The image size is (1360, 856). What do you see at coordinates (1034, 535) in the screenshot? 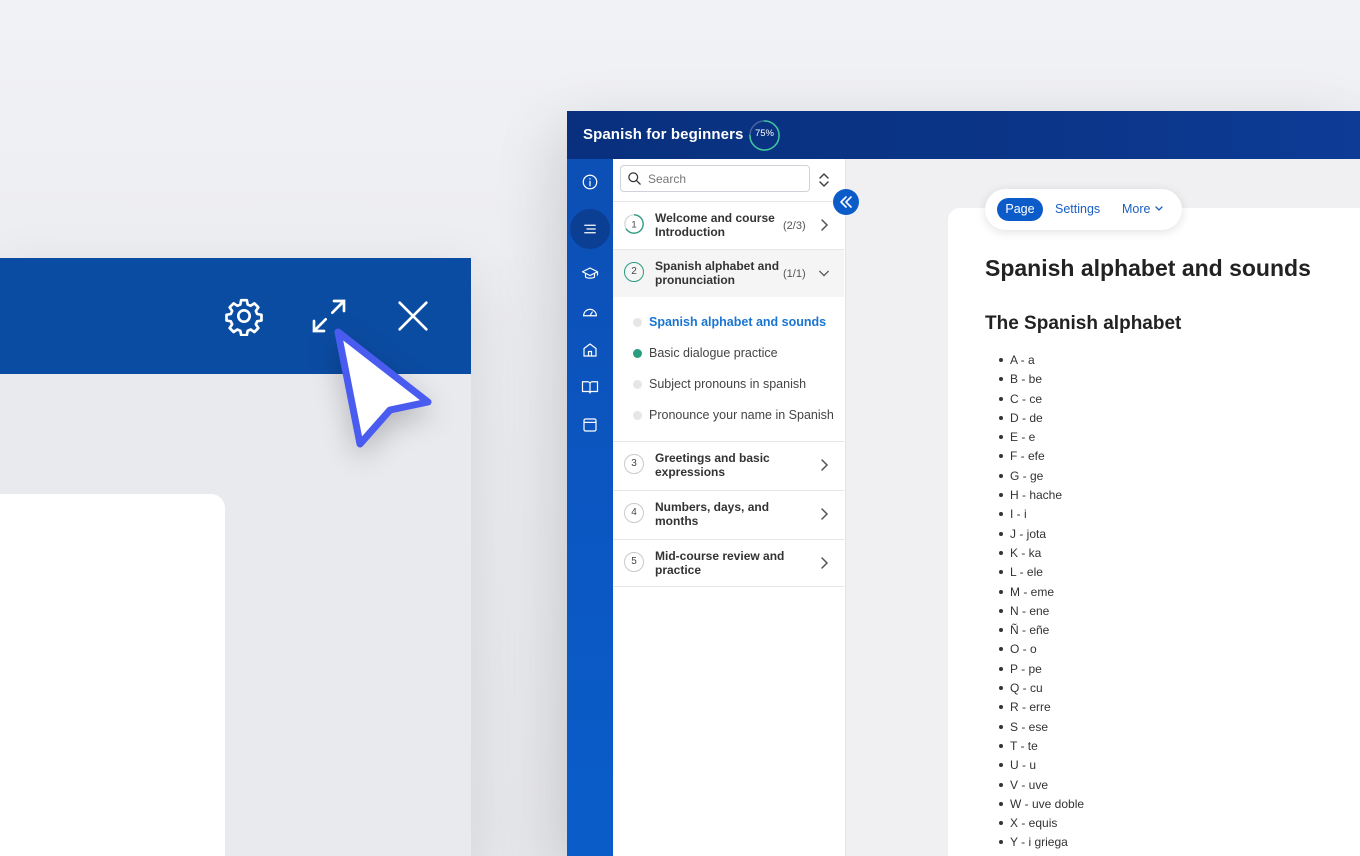
I see `alphabet-item: J - jota` at bounding box center [1034, 535].